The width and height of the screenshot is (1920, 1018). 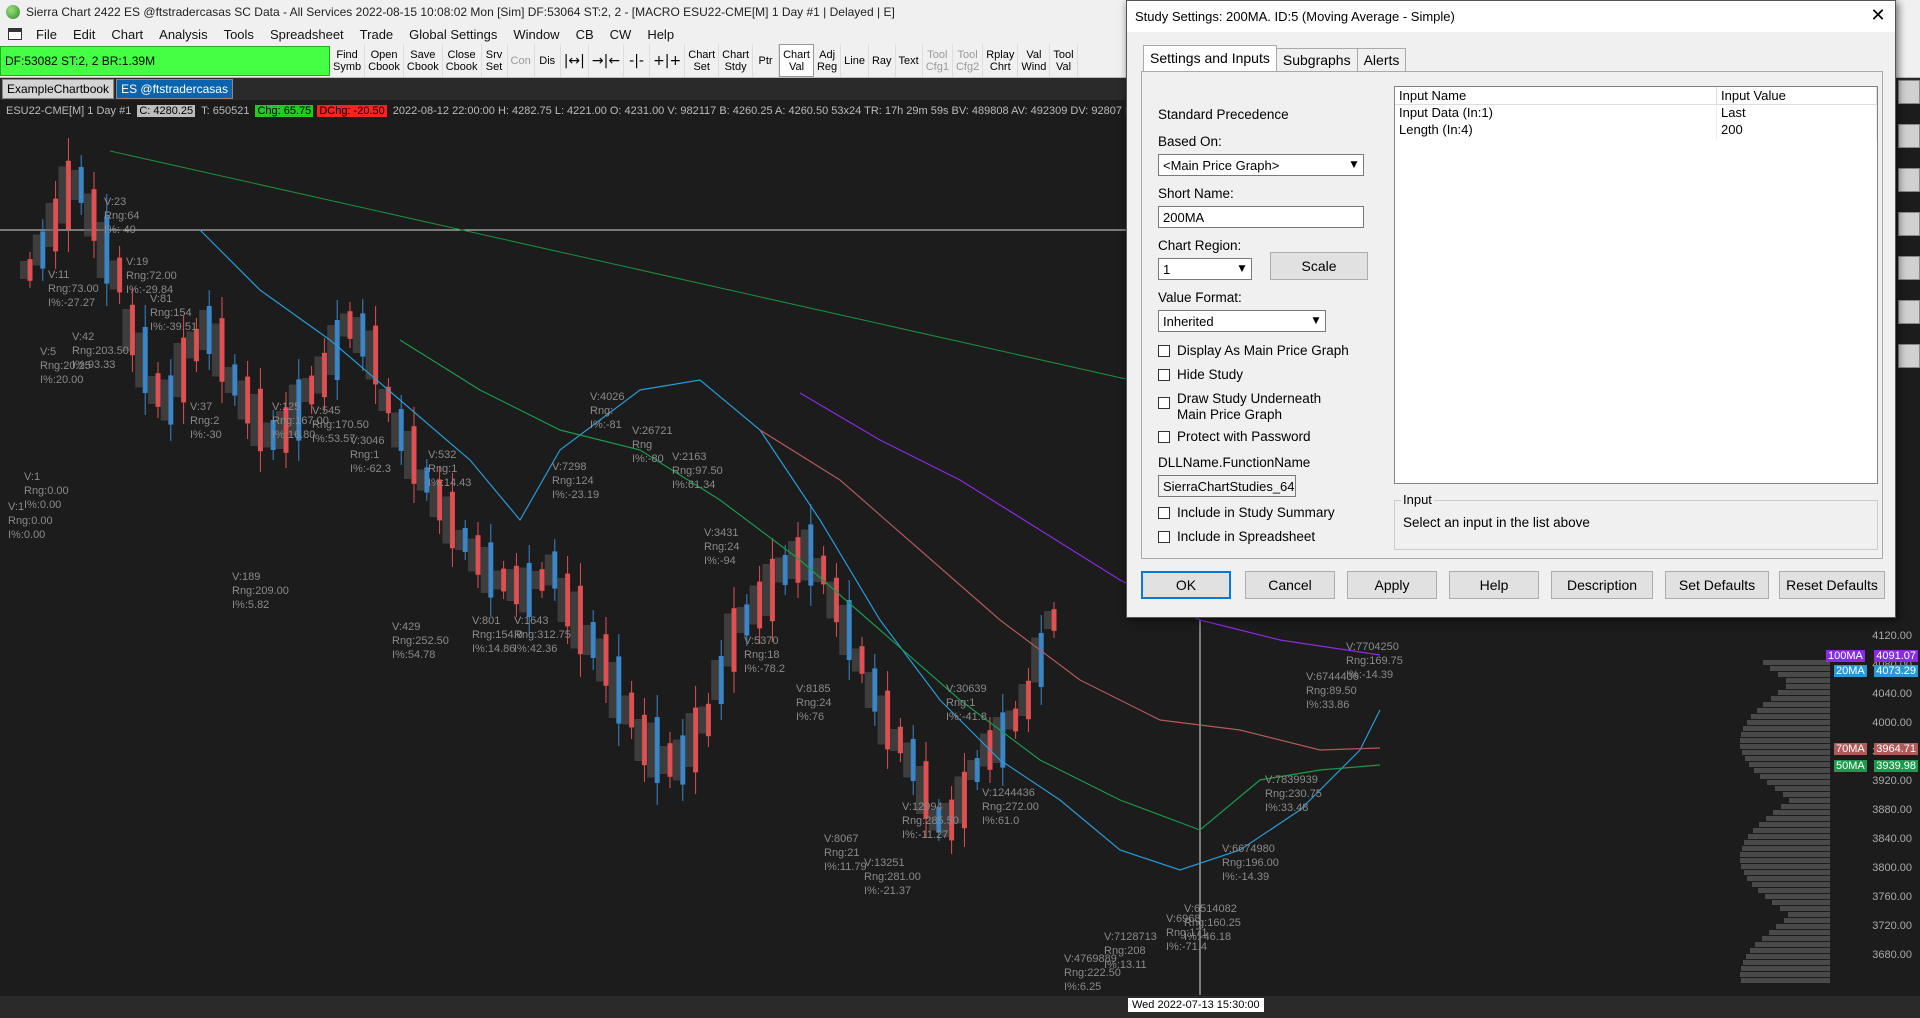 I want to click on column-header-input-name: Input Name, so click(x=1556, y=95).